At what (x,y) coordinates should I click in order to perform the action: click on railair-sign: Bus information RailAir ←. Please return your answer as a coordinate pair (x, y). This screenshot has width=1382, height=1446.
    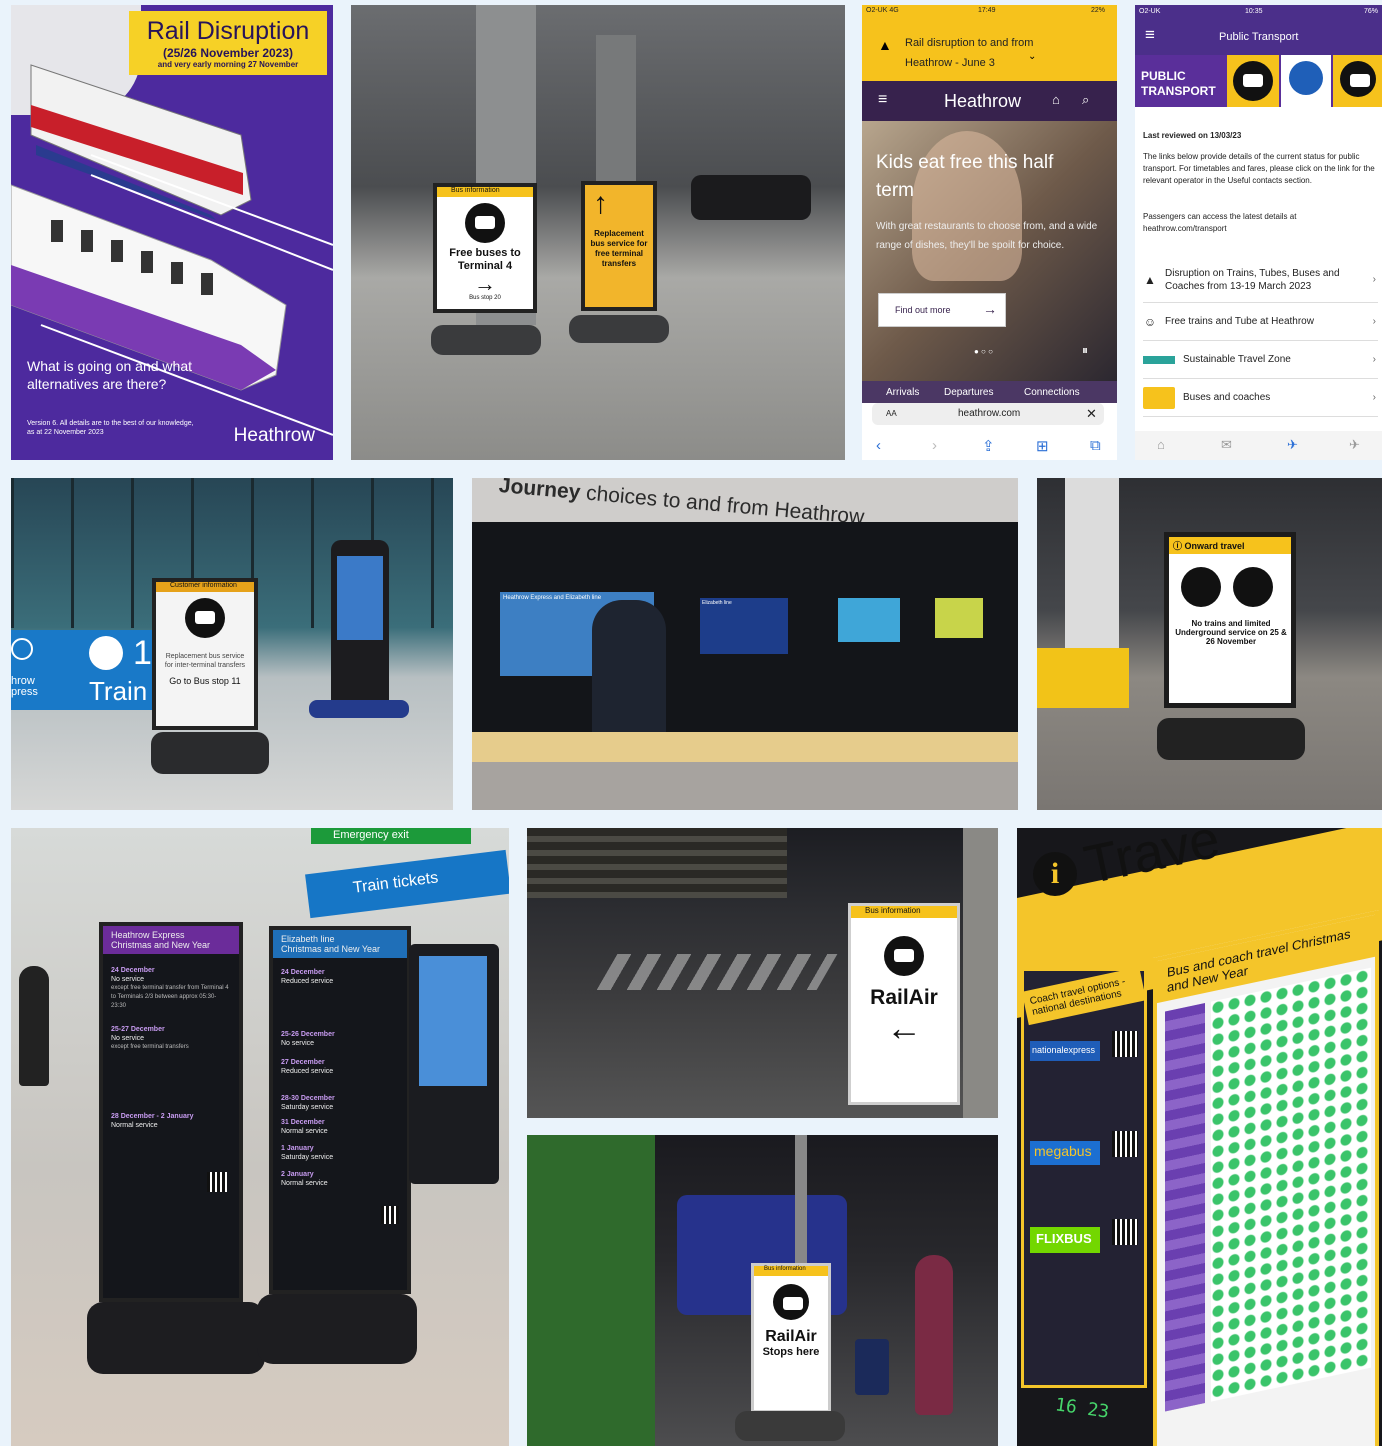
    Looking at the image, I should click on (904, 1004).